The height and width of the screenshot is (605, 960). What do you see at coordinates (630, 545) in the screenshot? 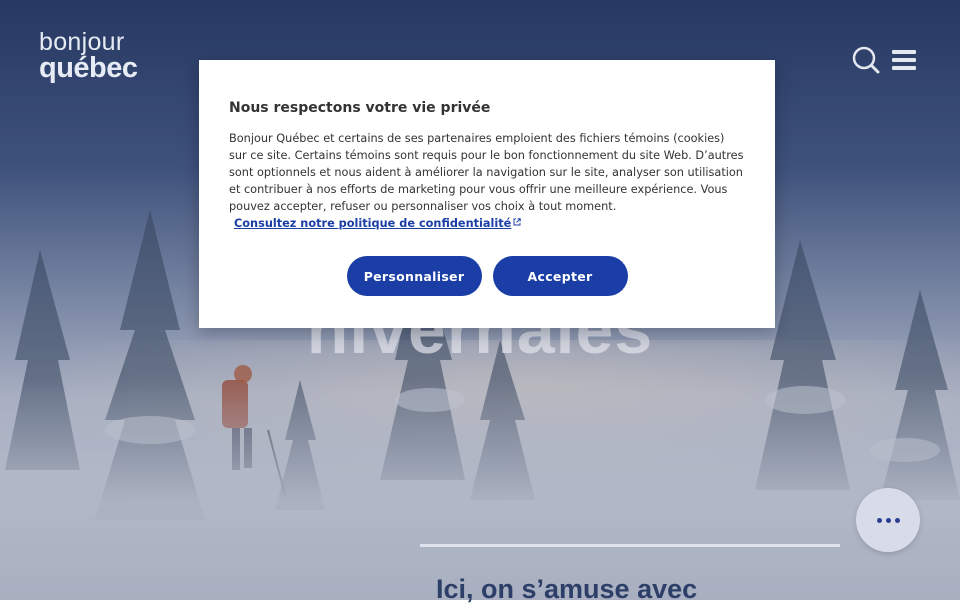
I see `hero-divider` at bounding box center [630, 545].